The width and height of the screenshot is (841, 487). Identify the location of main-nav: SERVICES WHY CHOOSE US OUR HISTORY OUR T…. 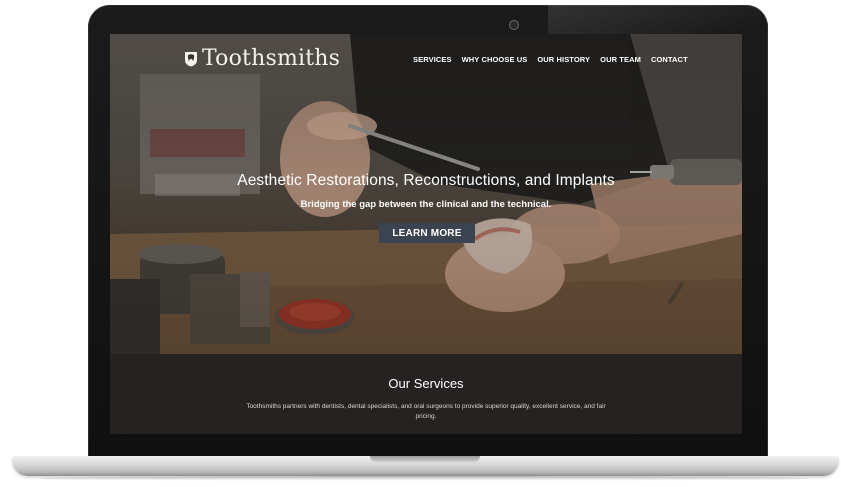
(550, 59).